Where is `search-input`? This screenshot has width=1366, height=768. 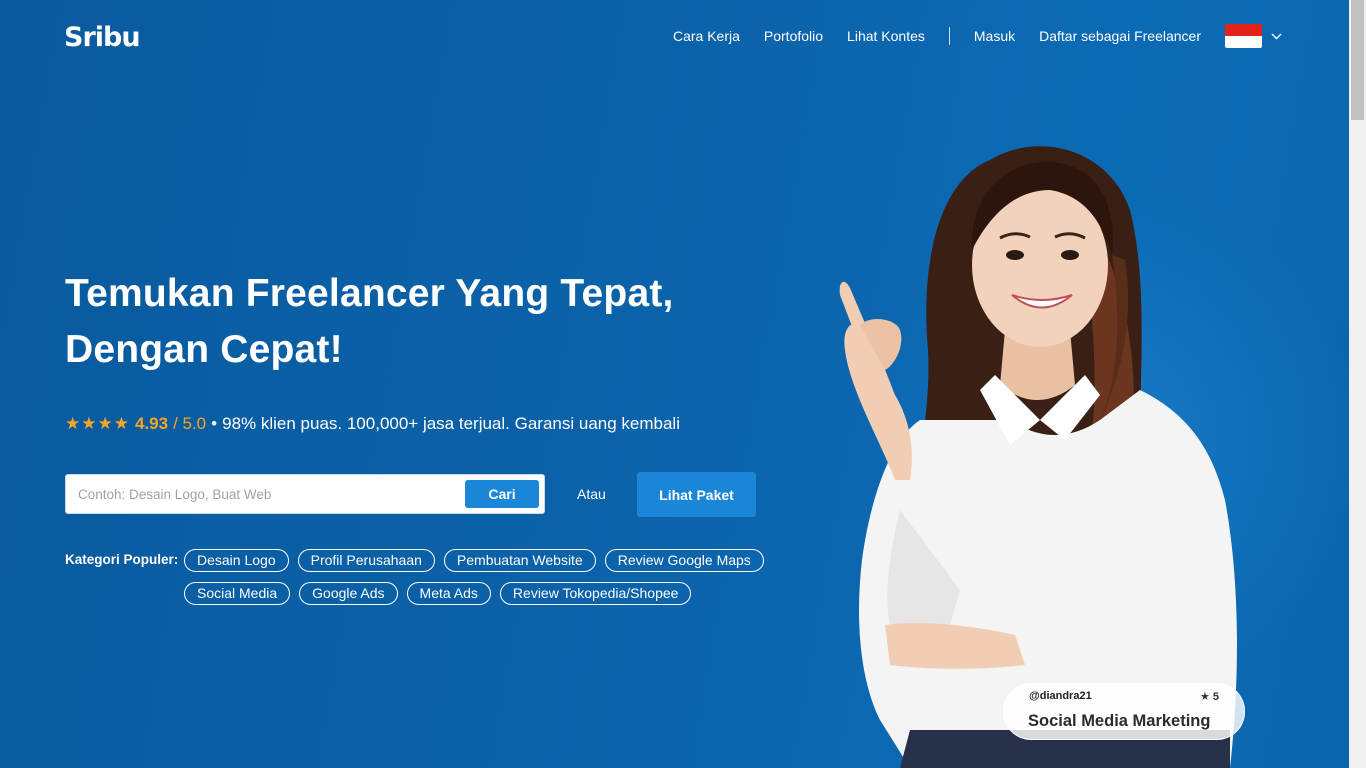 search-input is located at coordinates (262, 494).